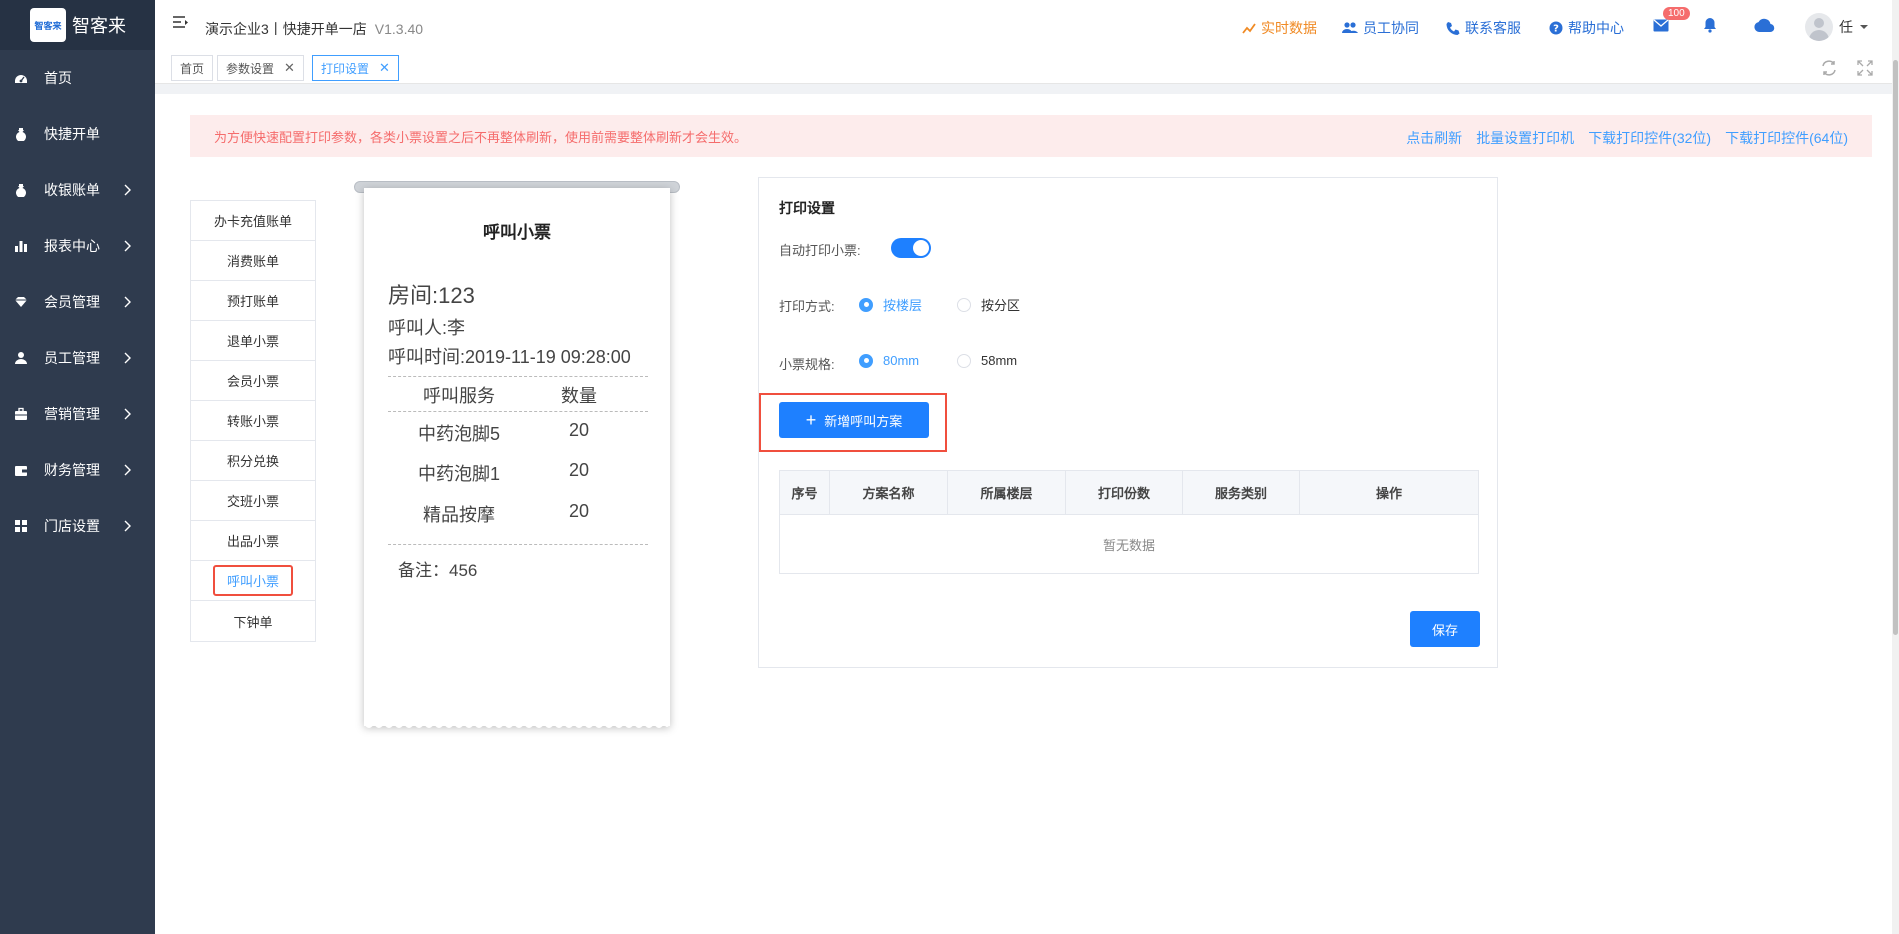 This screenshot has height=934, width=1899. I want to click on sidebar-item-label: 收银账单, so click(72, 190).